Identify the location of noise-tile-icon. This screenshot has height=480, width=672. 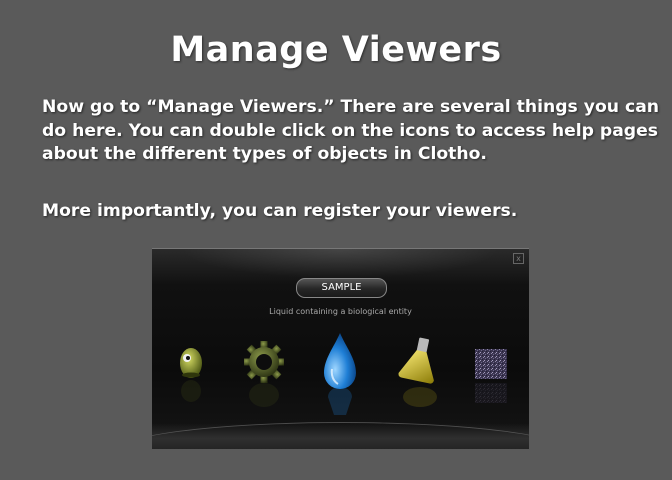
(491, 380).